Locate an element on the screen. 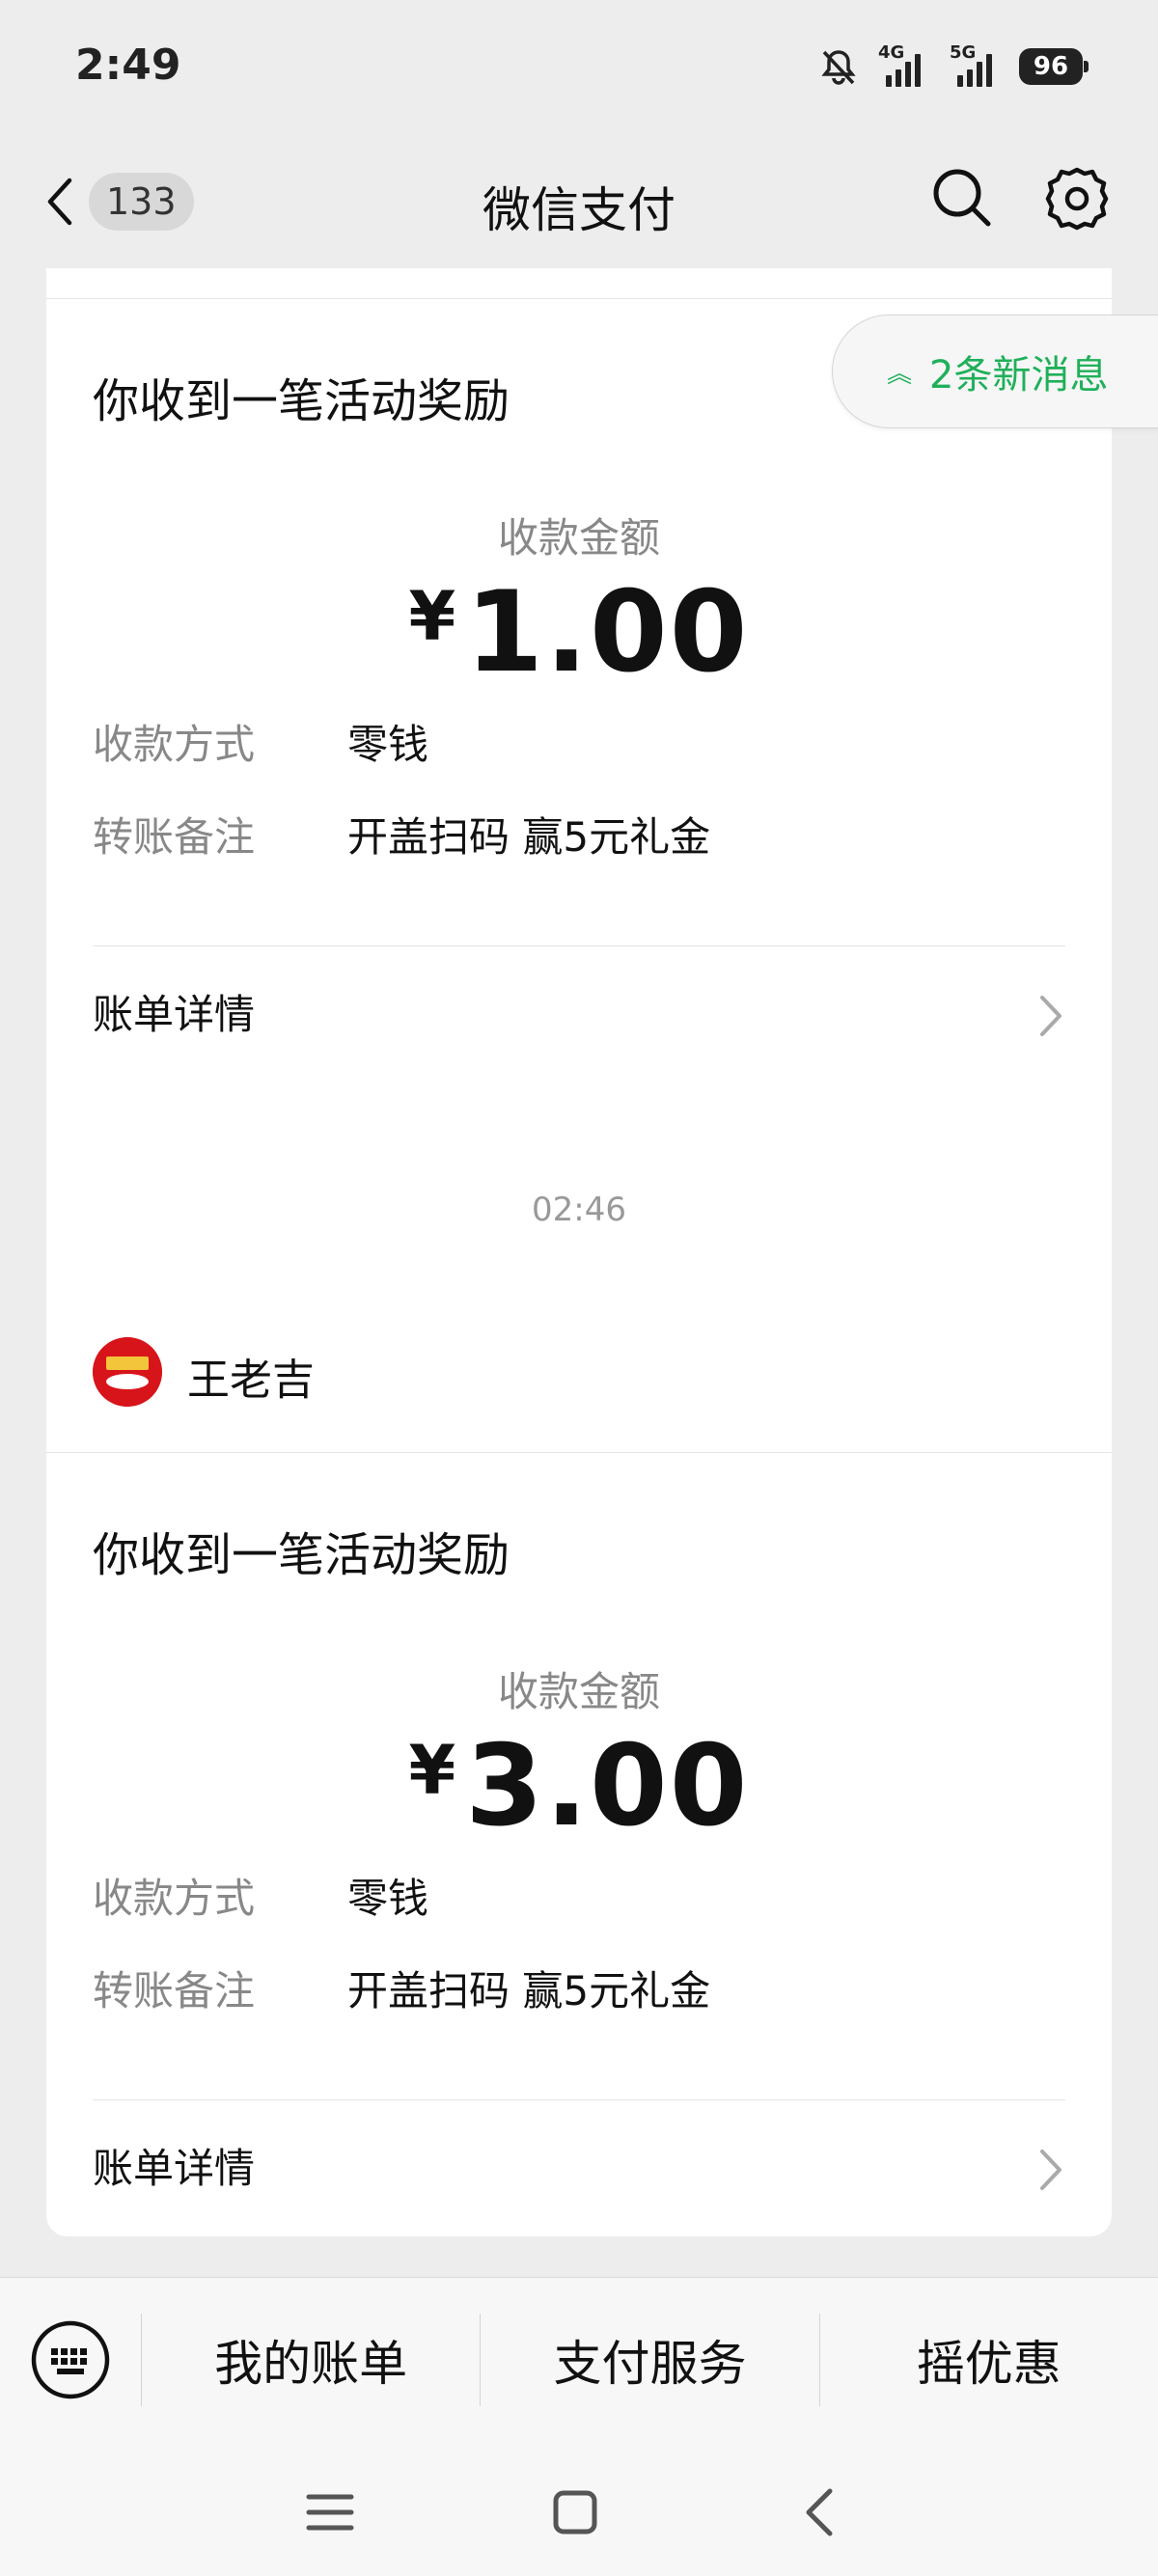  nav-bar: 133 微信支付 is located at coordinates (579, 202).